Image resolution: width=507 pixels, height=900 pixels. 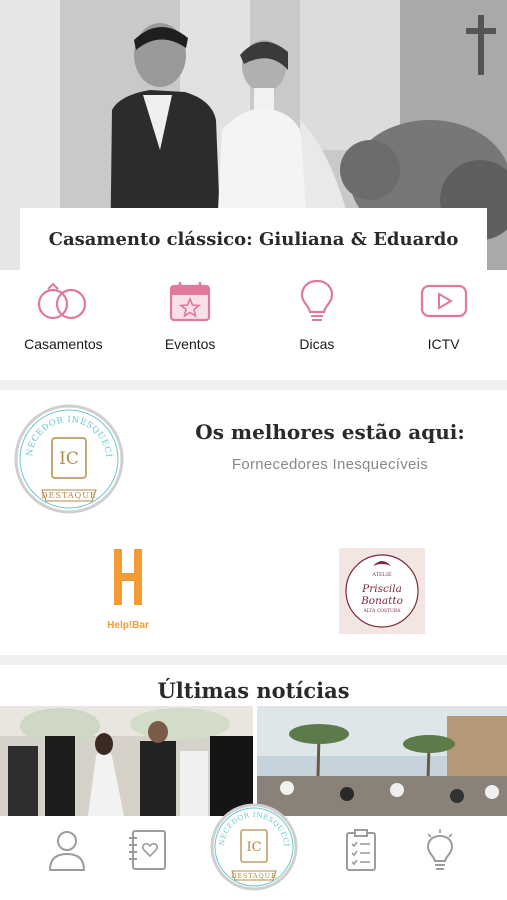 I want to click on pb-line-2: Bonatto, so click(x=381, y=601).